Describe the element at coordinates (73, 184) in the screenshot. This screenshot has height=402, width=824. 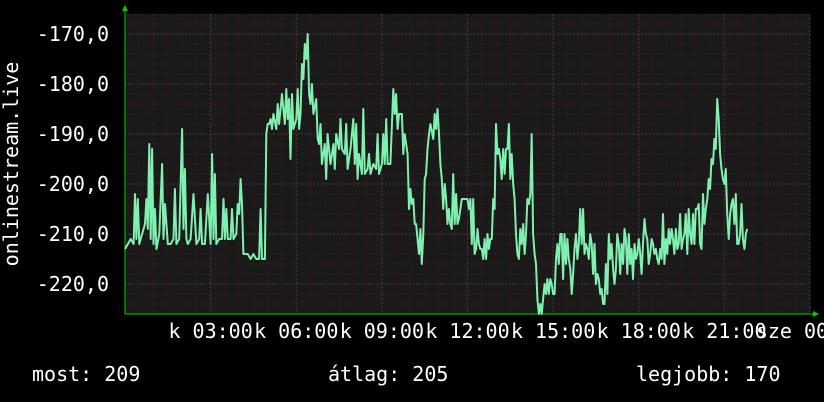
I see `y-tick-label: -200,0` at that location.